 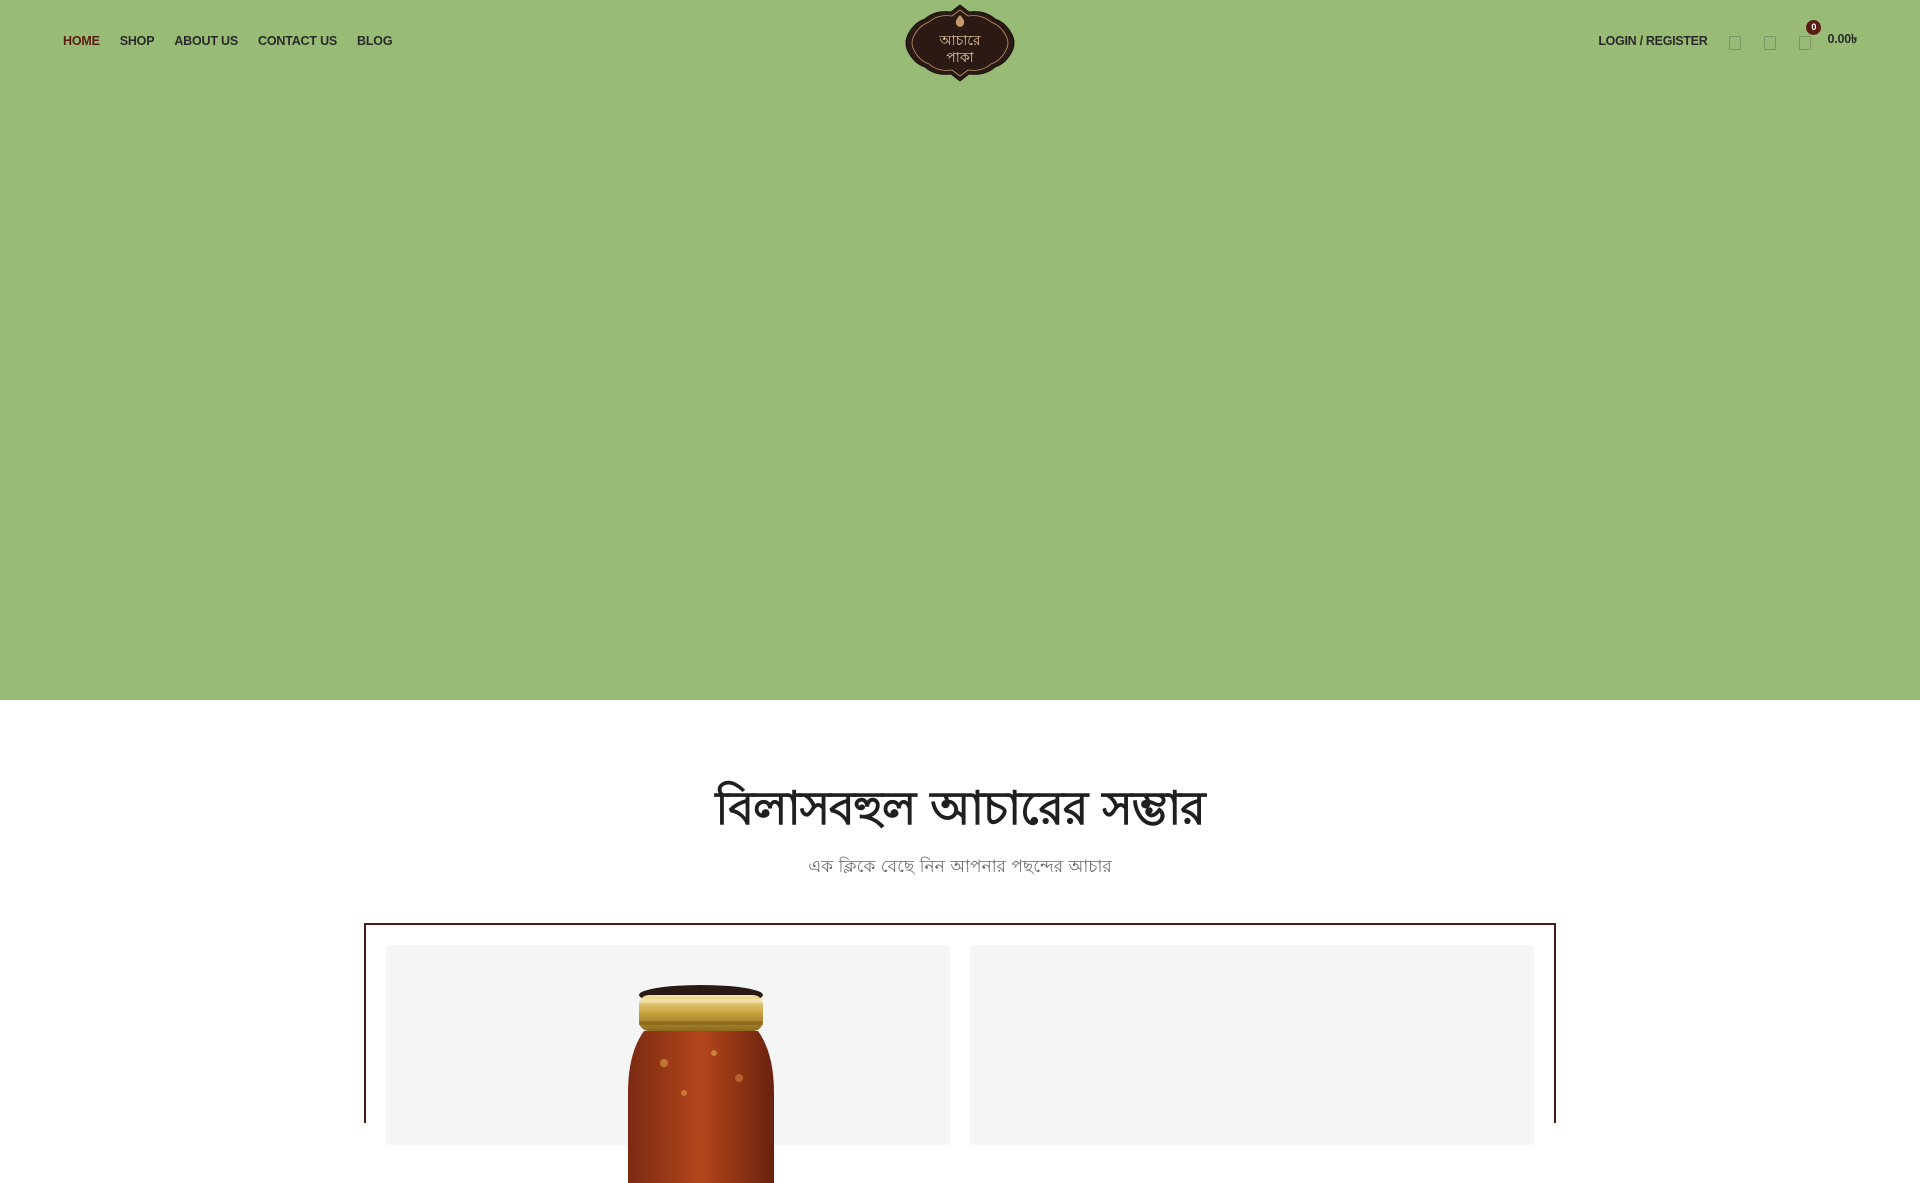 I want to click on cart-total: 0.00৳, so click(x=1842, y=39).